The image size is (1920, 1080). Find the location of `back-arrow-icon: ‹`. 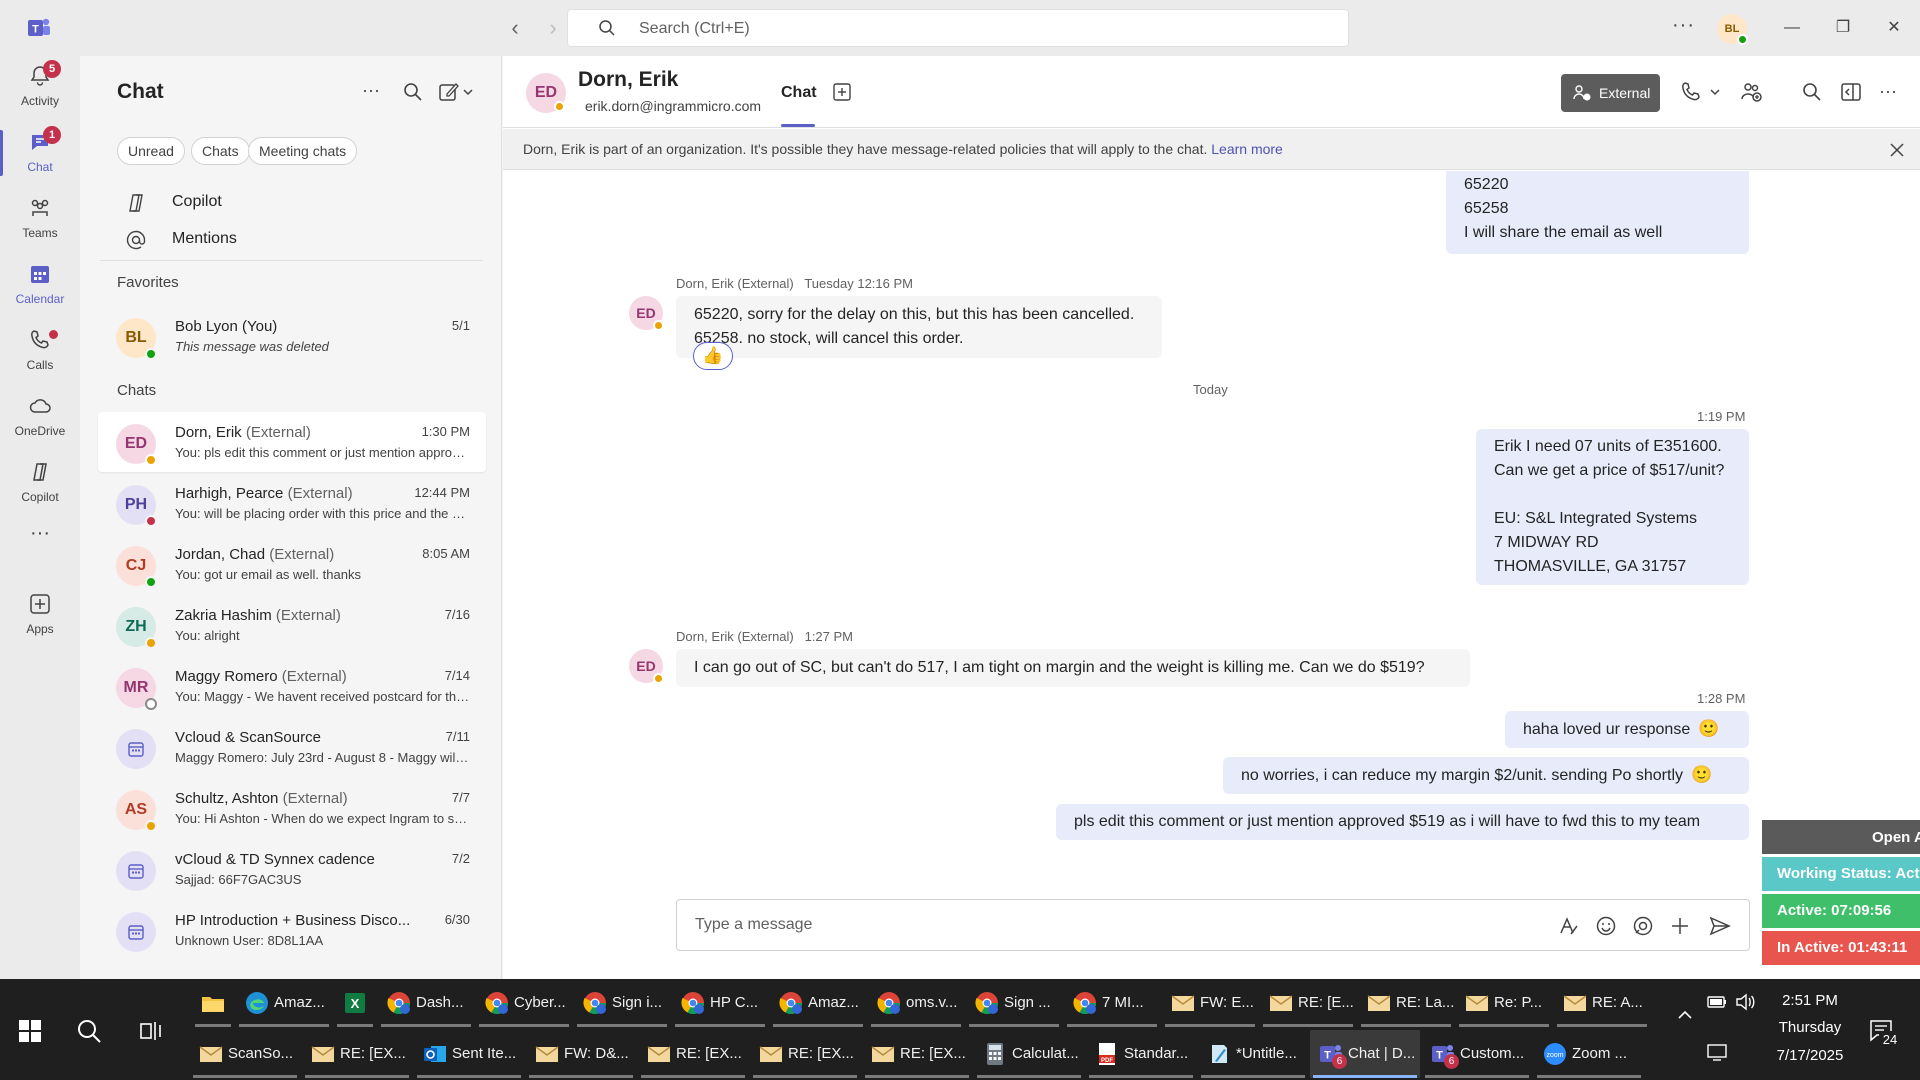

back-arrow-icon: ‹ is located at coordinates (515, 28).